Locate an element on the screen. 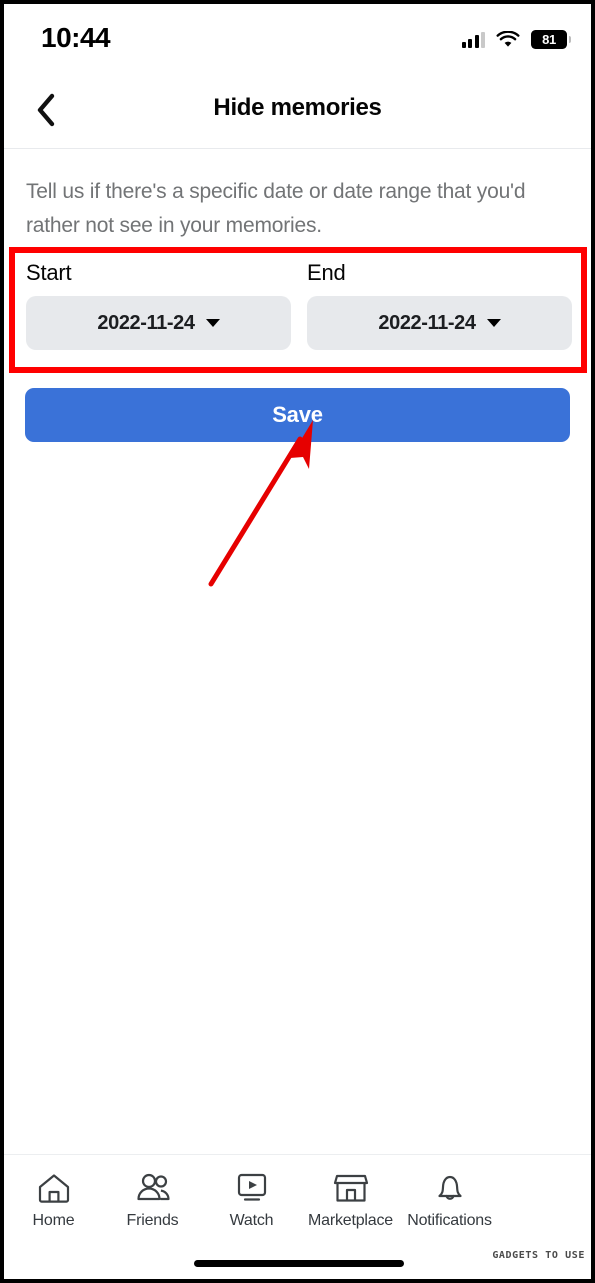 This screenshot has height=1283, width=595. end-date-value: 2022-11-24 is located at coordinates (427, 322).